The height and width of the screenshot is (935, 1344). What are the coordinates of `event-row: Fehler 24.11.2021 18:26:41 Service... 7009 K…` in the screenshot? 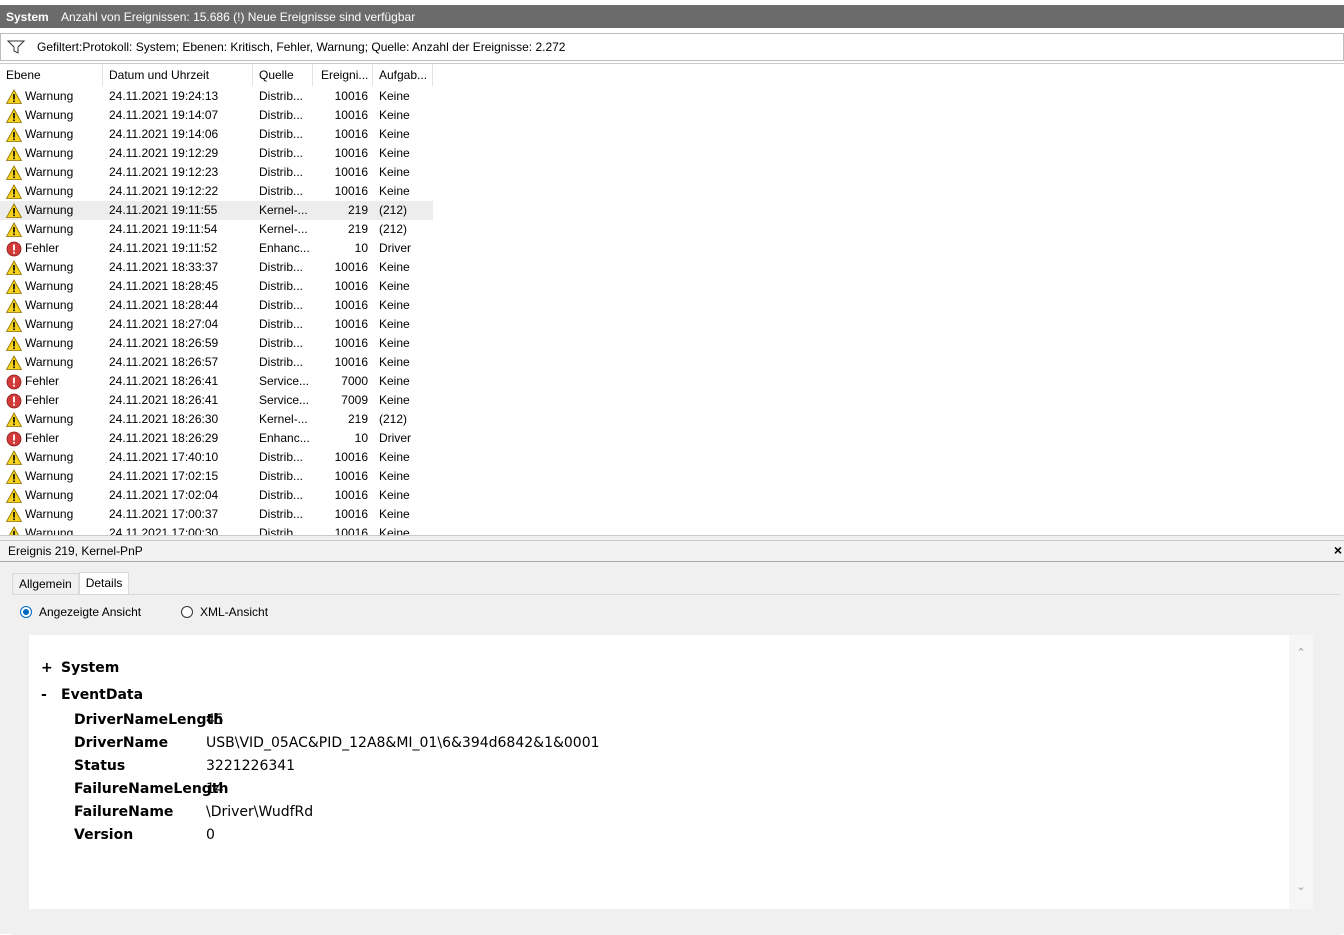 It's located at (216, 400).